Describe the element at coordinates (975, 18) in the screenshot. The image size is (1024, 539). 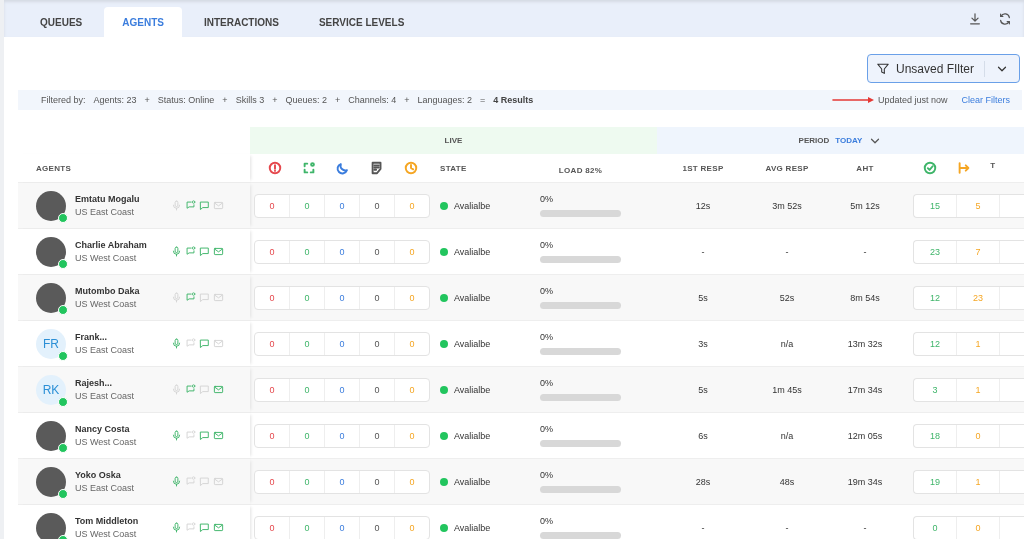
I see `download-icon` at that location.